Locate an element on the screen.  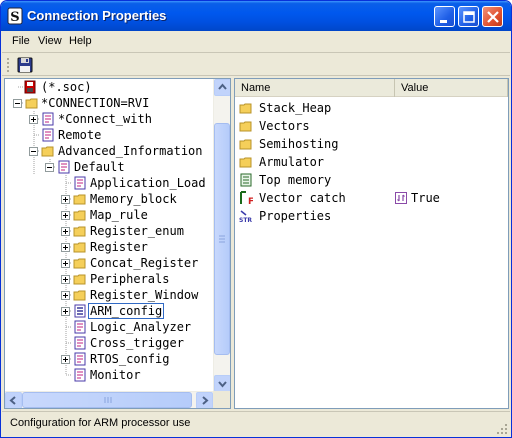
list-name: Top memory is located at coordinates (295, 180).